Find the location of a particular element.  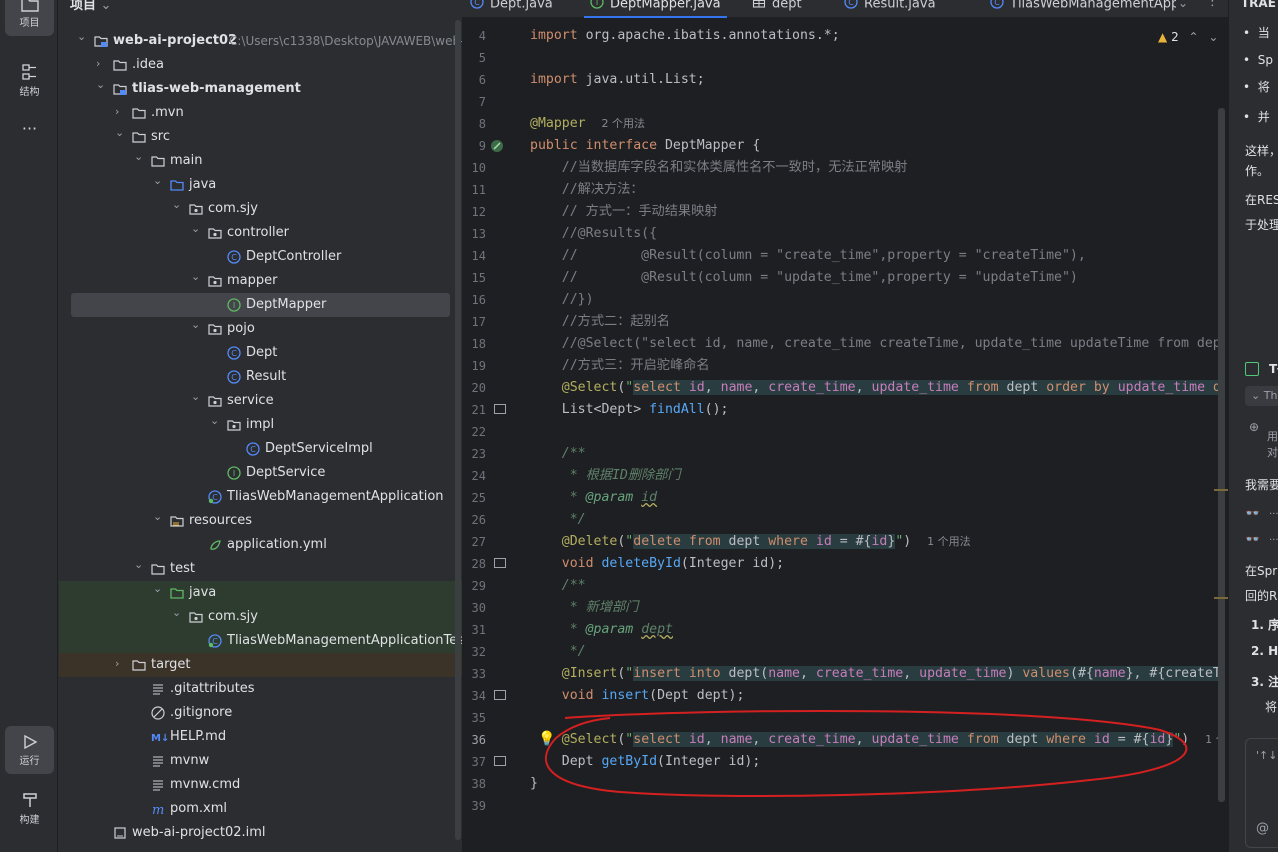

tree-item: C Dept is located at coordinates (260, 353).